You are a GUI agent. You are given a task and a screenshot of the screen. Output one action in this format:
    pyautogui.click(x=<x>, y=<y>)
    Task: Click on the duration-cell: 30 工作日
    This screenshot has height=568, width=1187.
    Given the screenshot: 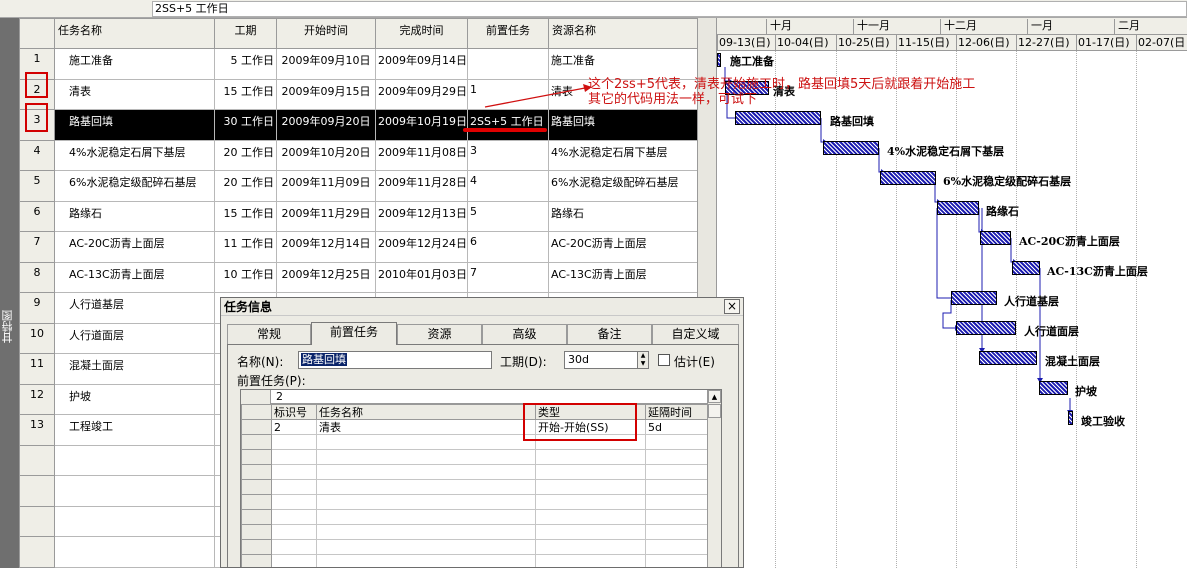 What is the action you would take?
    pyautogui.click(x=245, y=125)
    